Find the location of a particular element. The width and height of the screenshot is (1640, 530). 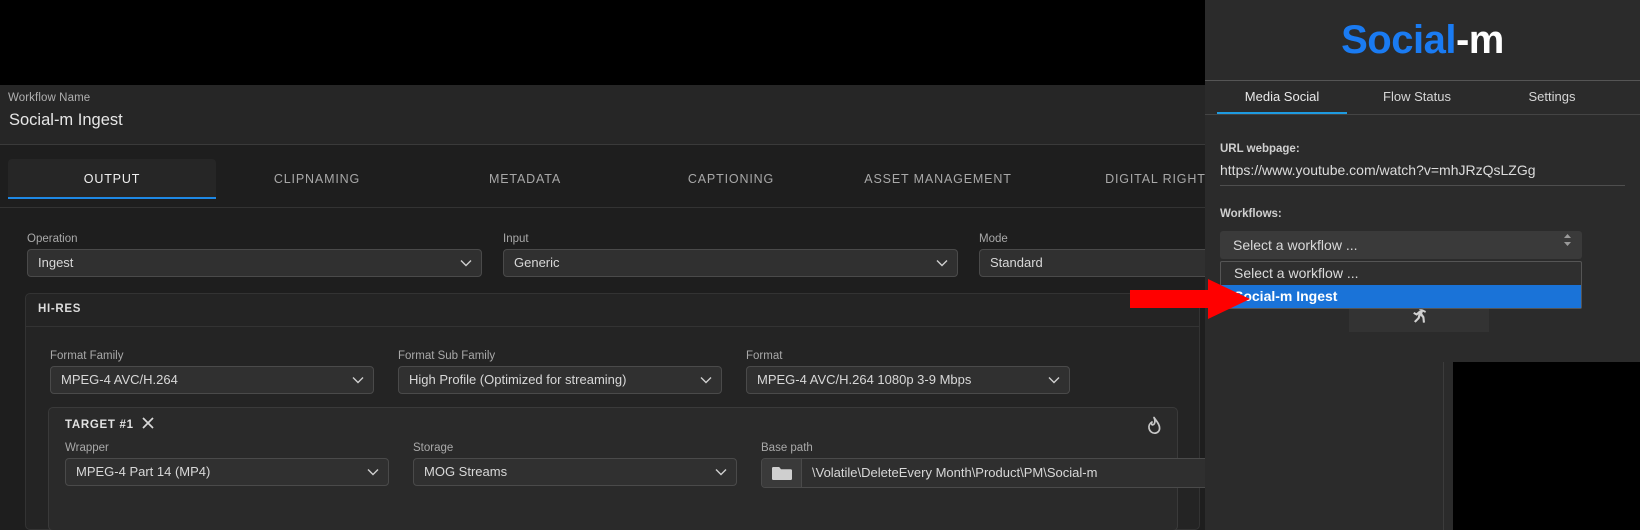

hires-title: HI-RES is located at coordinates (60, 309).